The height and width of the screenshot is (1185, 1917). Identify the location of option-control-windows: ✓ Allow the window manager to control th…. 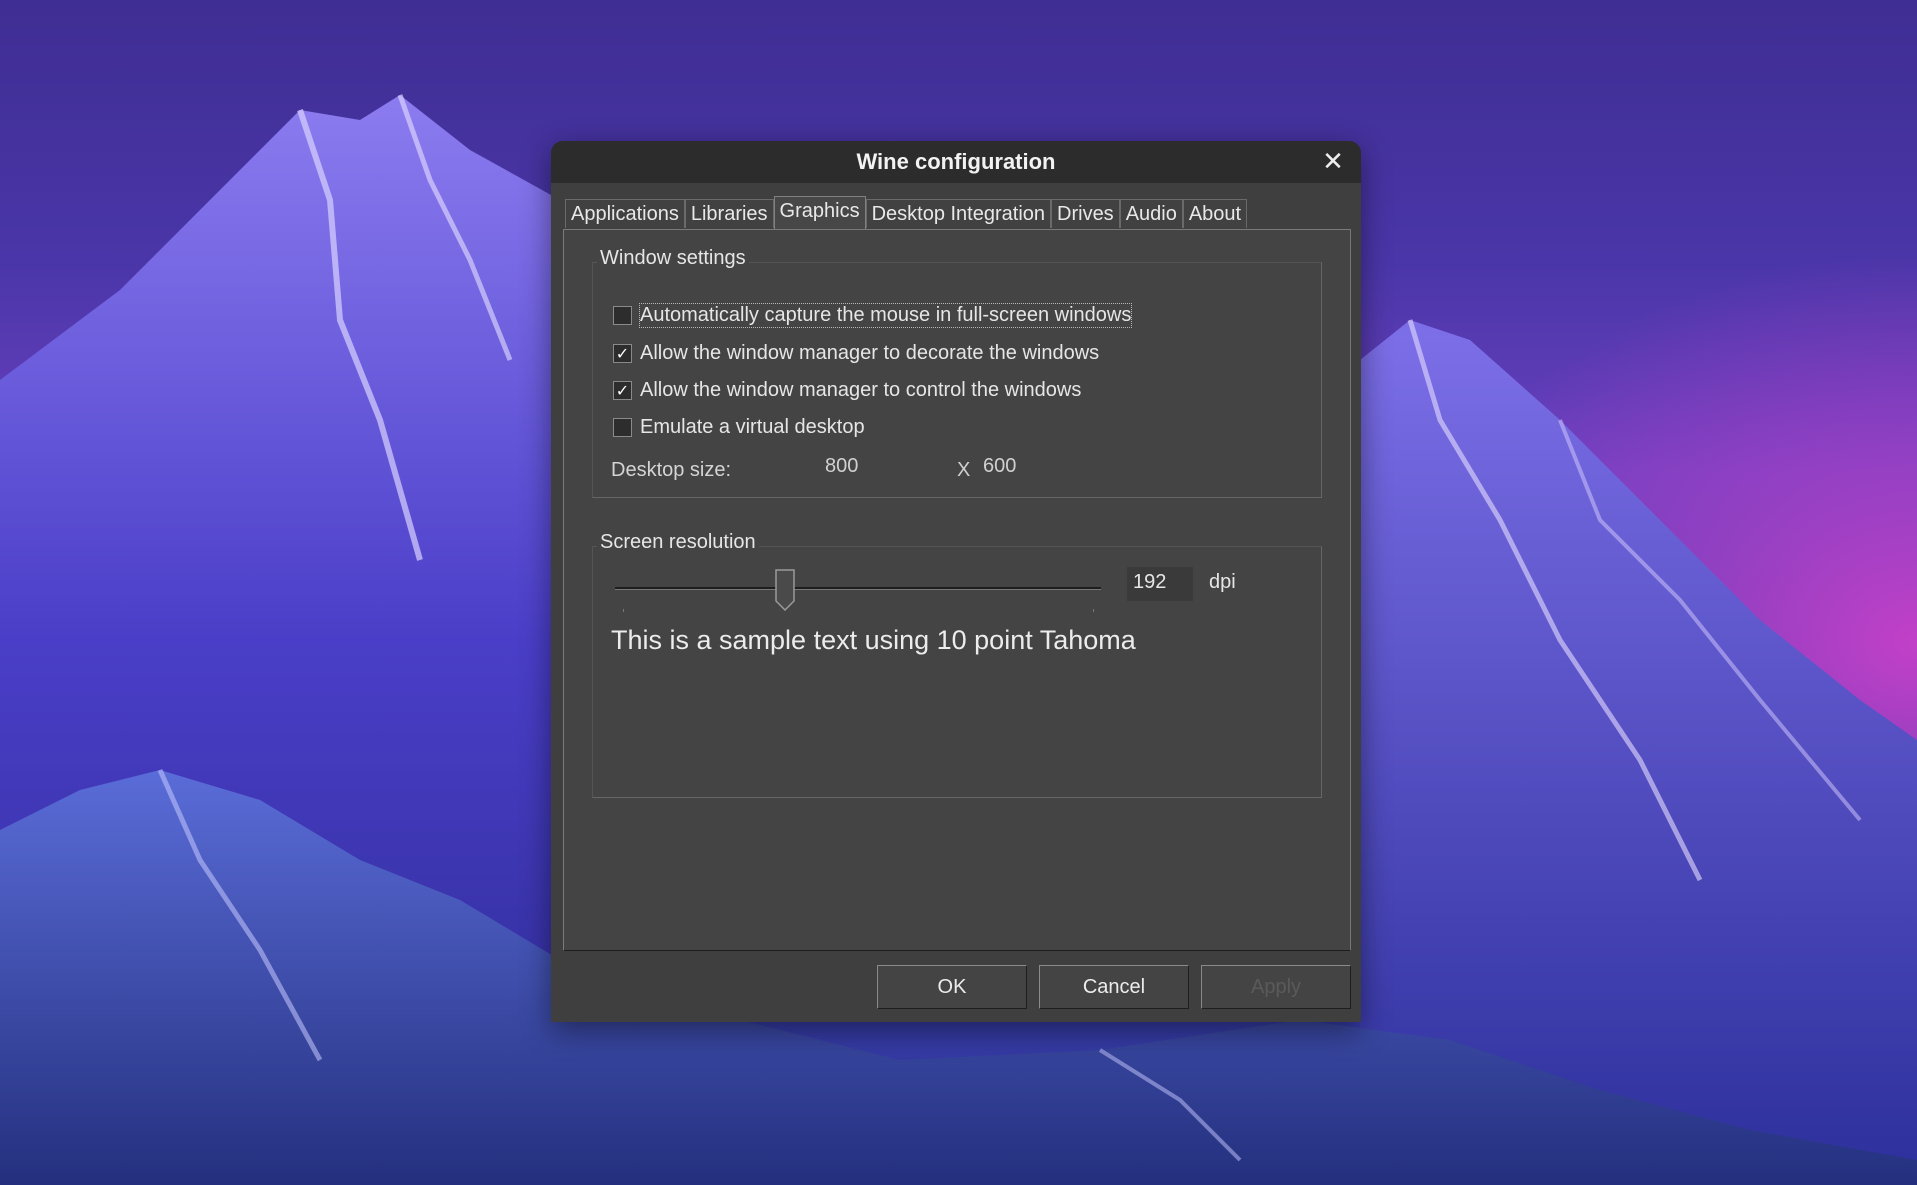
(847, 390).